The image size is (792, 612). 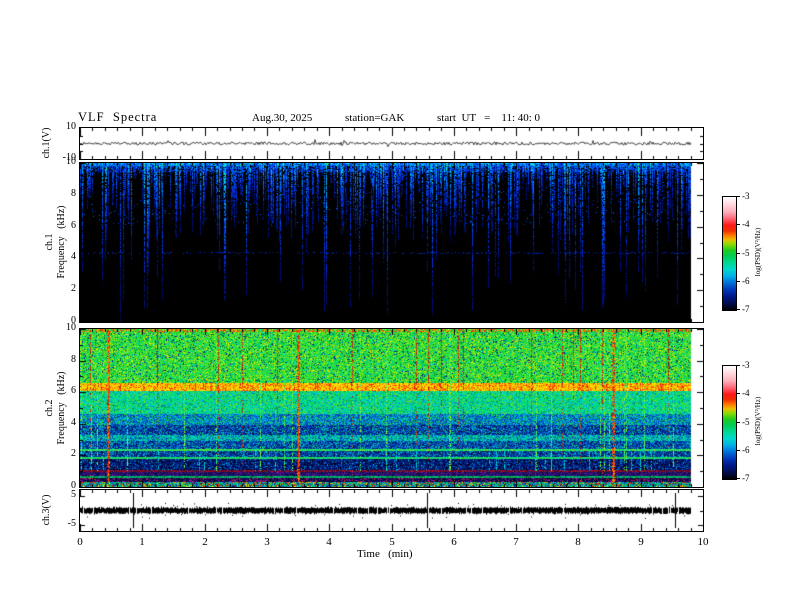 What do you see at coordinates (703, 542) in the screenshot?
I see `x-tick-label: 10` at bounding box center [703, 542].